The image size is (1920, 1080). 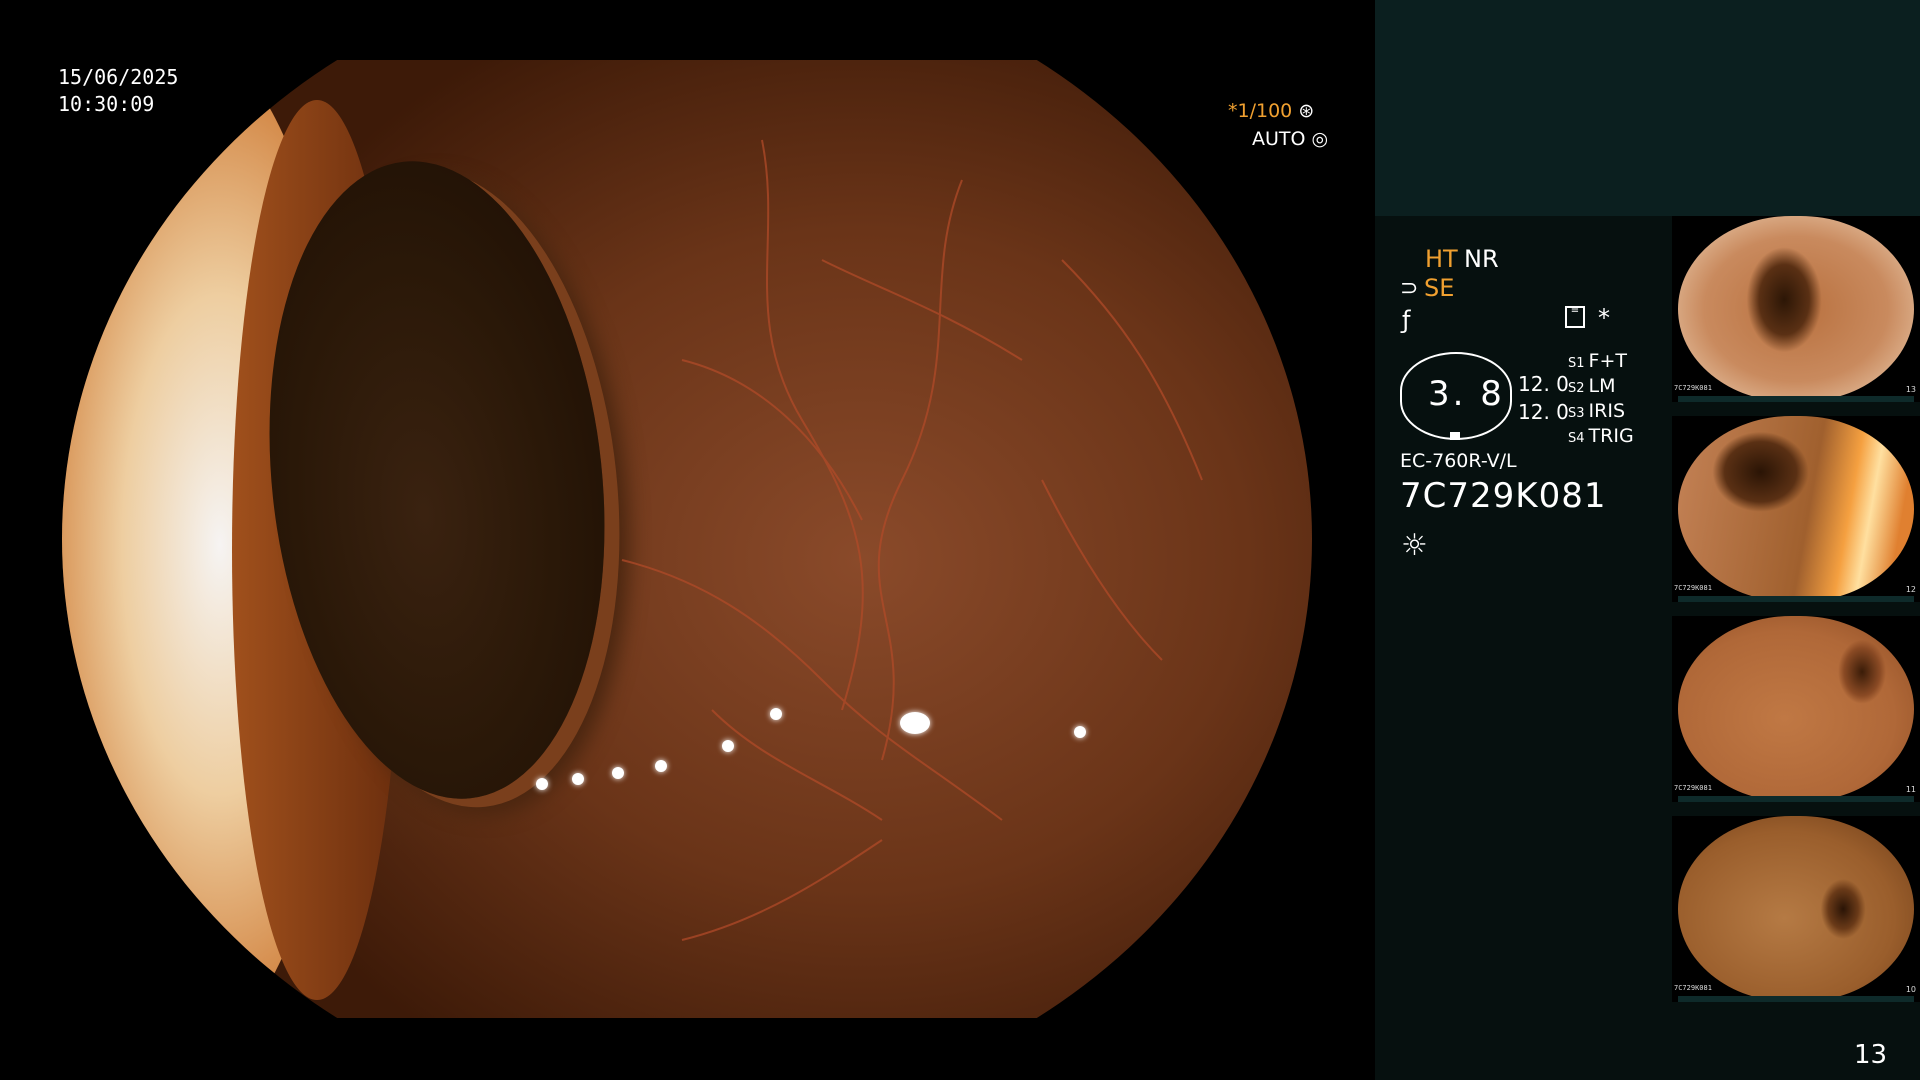 What do you see at coordinates (1409, 288) in the screenshot?
I see `structure-icon: ⊃` at bounding box center [1409, 288].